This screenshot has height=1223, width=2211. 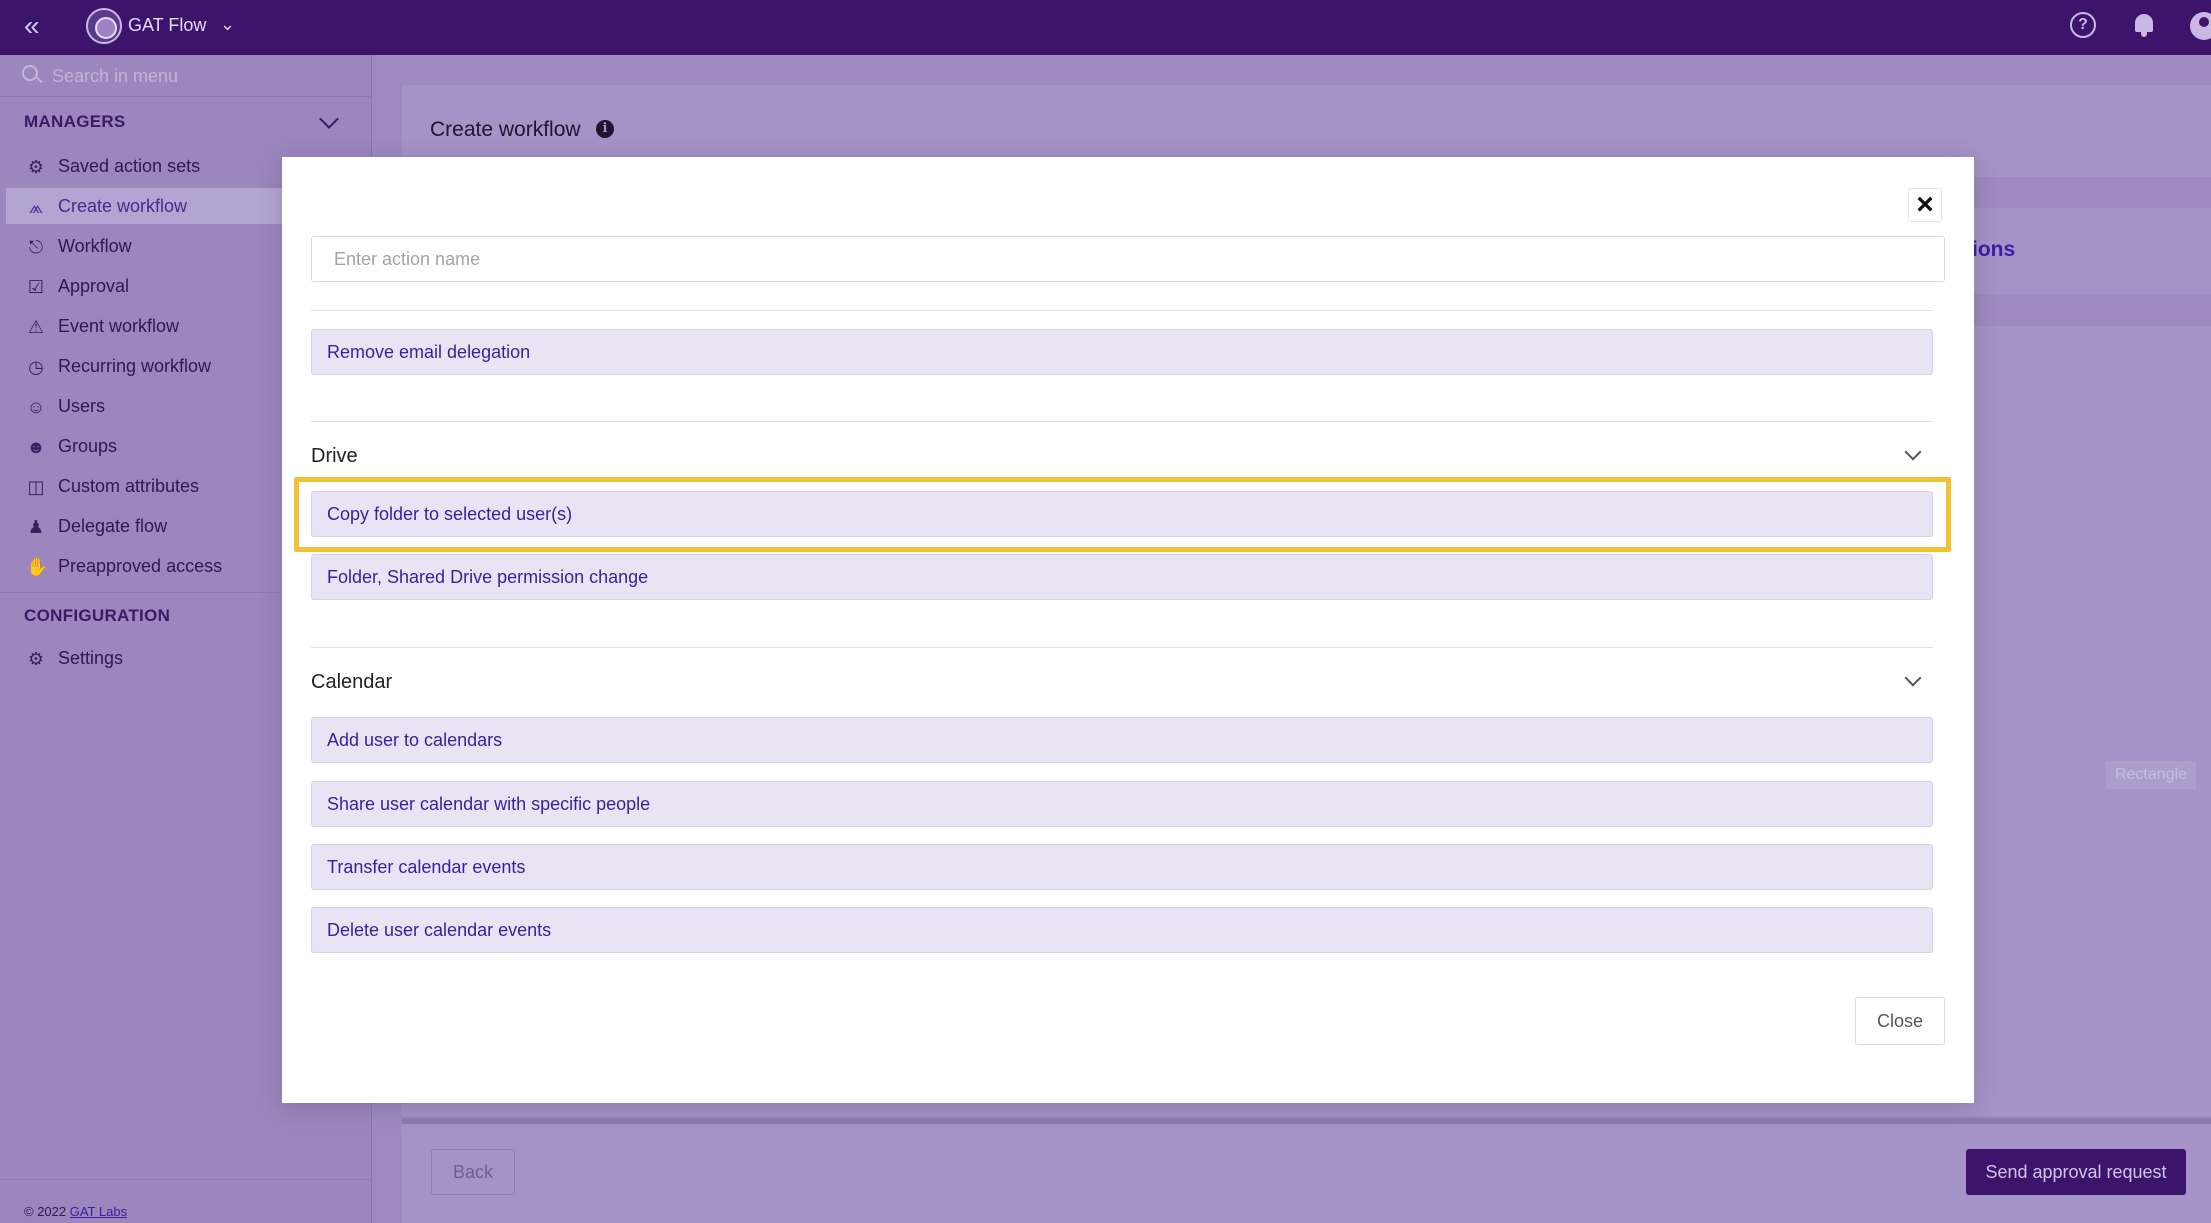 I want to click on app-logo, so click(x=104, y=26).